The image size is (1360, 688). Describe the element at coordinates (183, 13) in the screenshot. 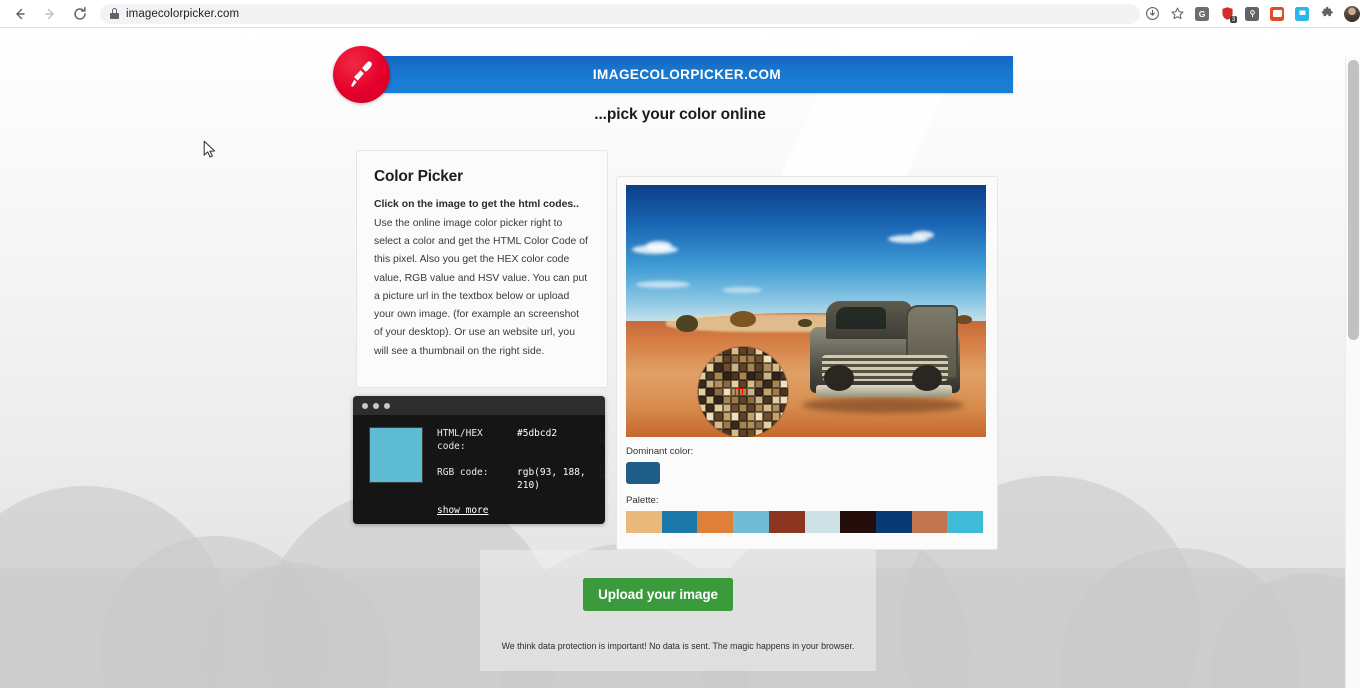

I see `url-text: imagecolorpicker.com` at that location.